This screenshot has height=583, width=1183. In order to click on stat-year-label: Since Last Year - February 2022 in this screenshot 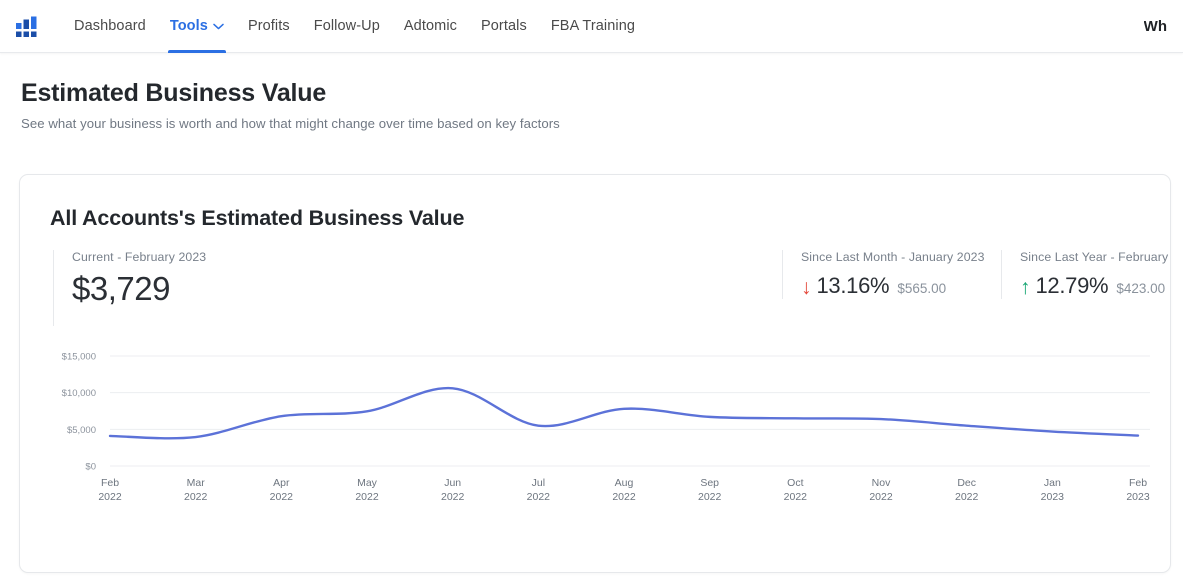, I will do `click(1095, 257)`.